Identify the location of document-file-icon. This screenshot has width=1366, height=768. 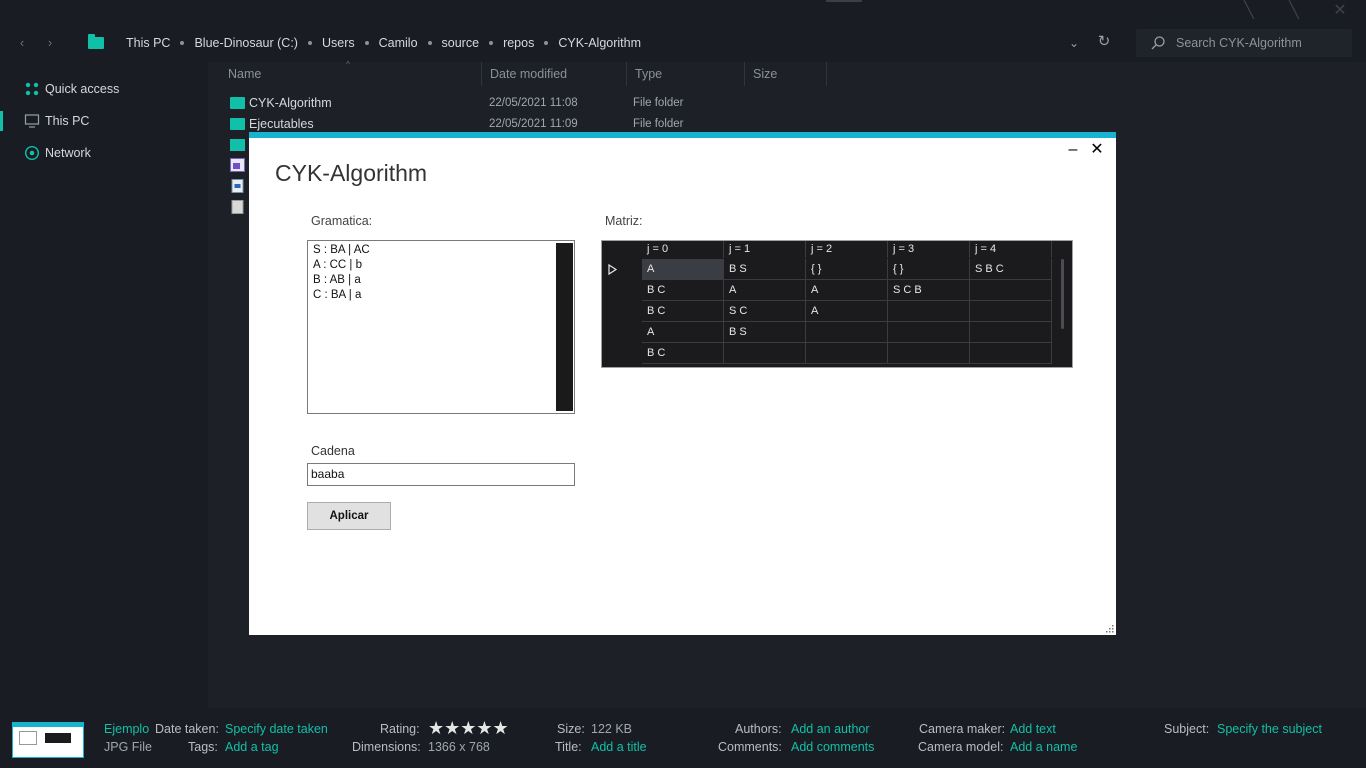
(237, 186).